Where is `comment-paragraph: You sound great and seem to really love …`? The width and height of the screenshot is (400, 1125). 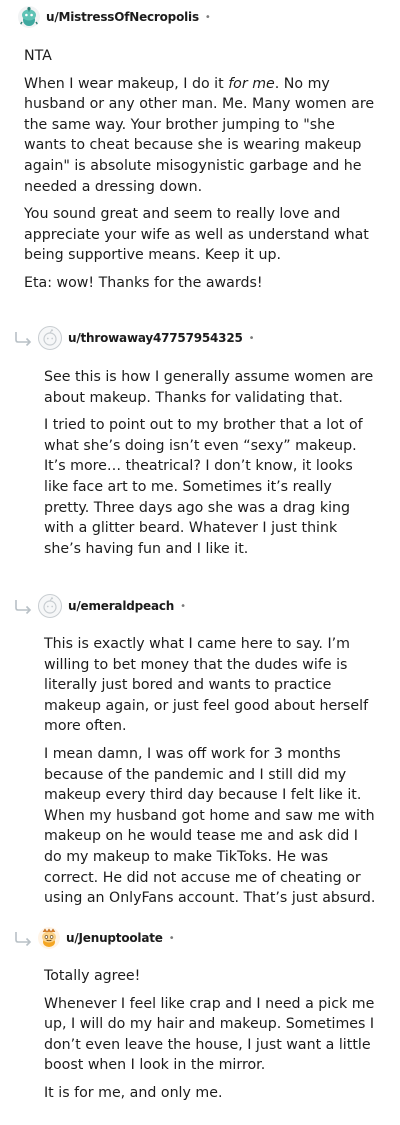 comment-paragraph: You sound great and seem to really love … is located at coordinates (196, 235).